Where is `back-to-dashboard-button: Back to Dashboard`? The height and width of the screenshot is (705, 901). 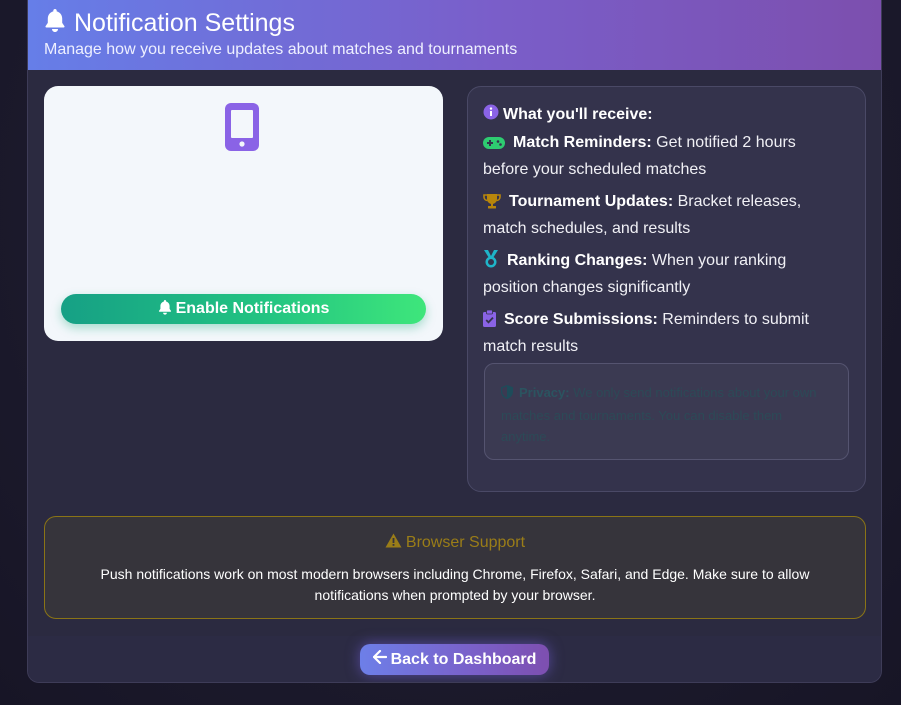
back-to-dashboard-button: Back to Dashboard is located at coordinates (454, 659).